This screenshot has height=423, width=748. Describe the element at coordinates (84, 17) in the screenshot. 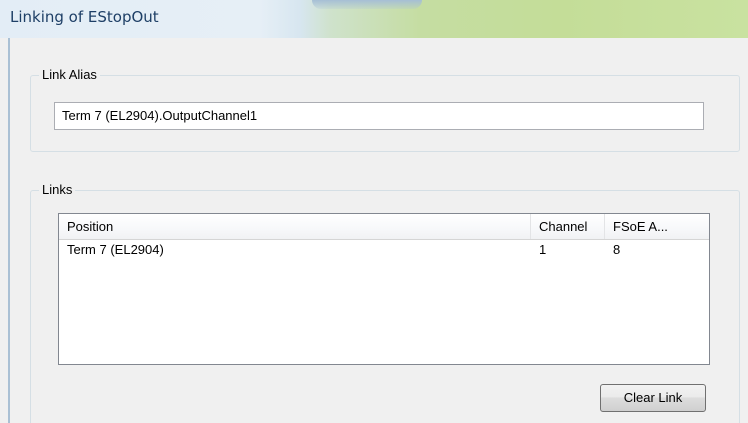

I see `window-title: Linking of EStopOut` at that location.